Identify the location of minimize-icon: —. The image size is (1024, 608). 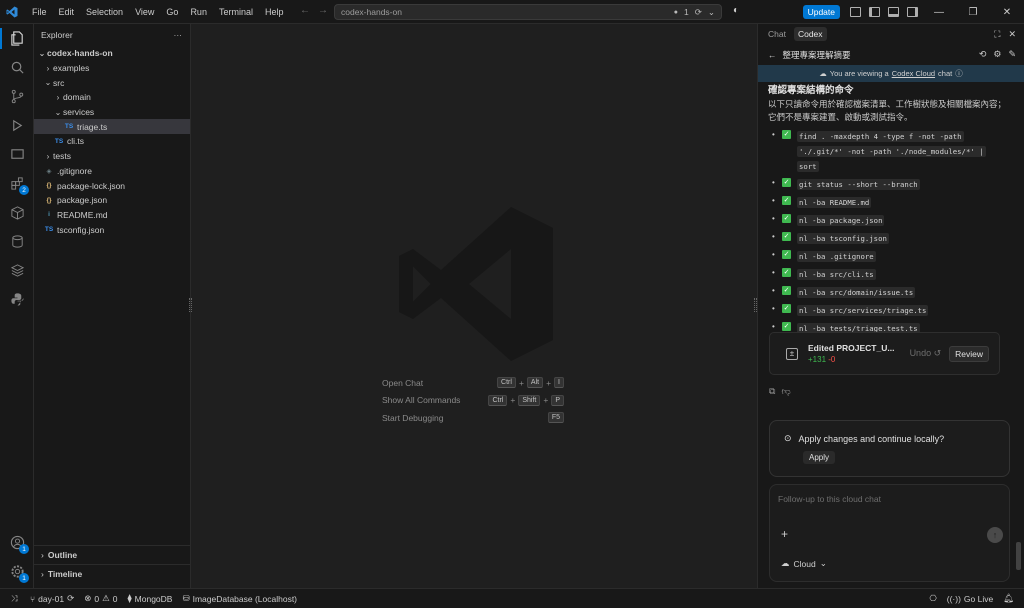
(939, 12).